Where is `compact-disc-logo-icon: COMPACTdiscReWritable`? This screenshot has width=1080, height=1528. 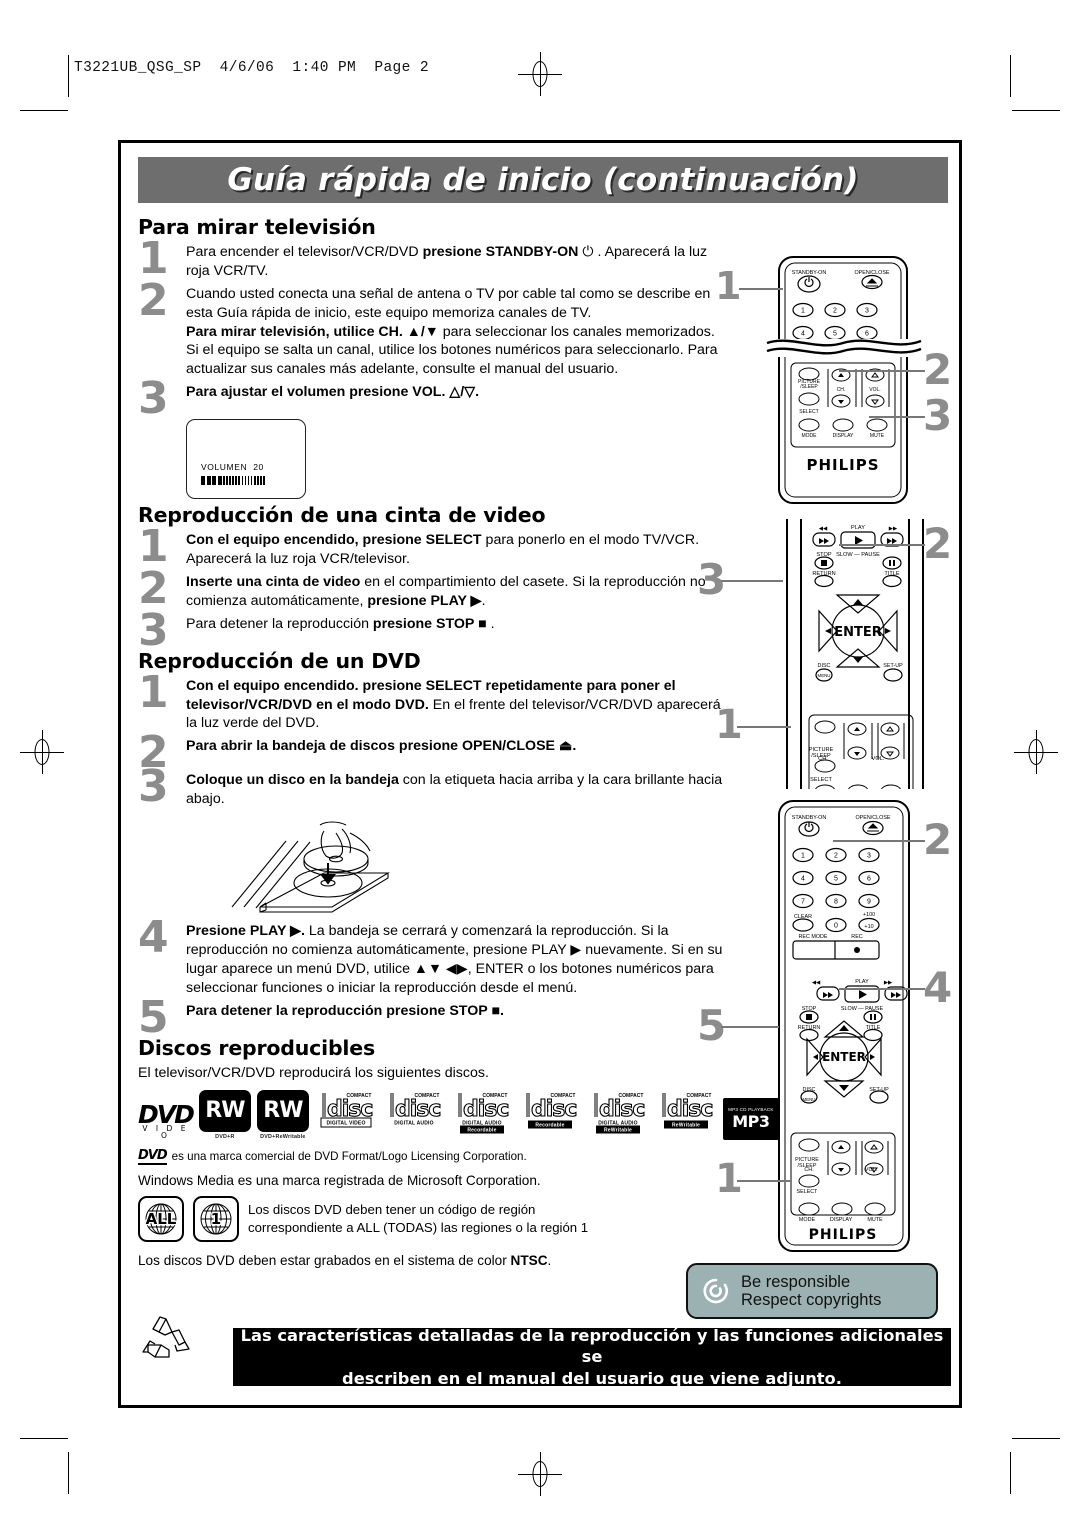 compact-disc-logo-icon: COMPACTdiscReWritable is located at coordinates (688, 1110).